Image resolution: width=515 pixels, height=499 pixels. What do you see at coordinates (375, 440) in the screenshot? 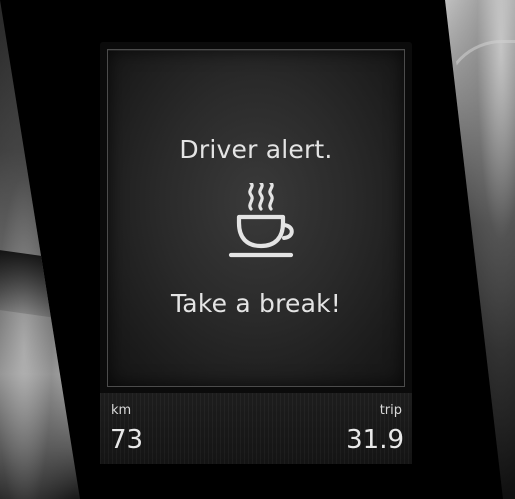
I see `trip-value: 31.9` at bounding box center [375, 440].